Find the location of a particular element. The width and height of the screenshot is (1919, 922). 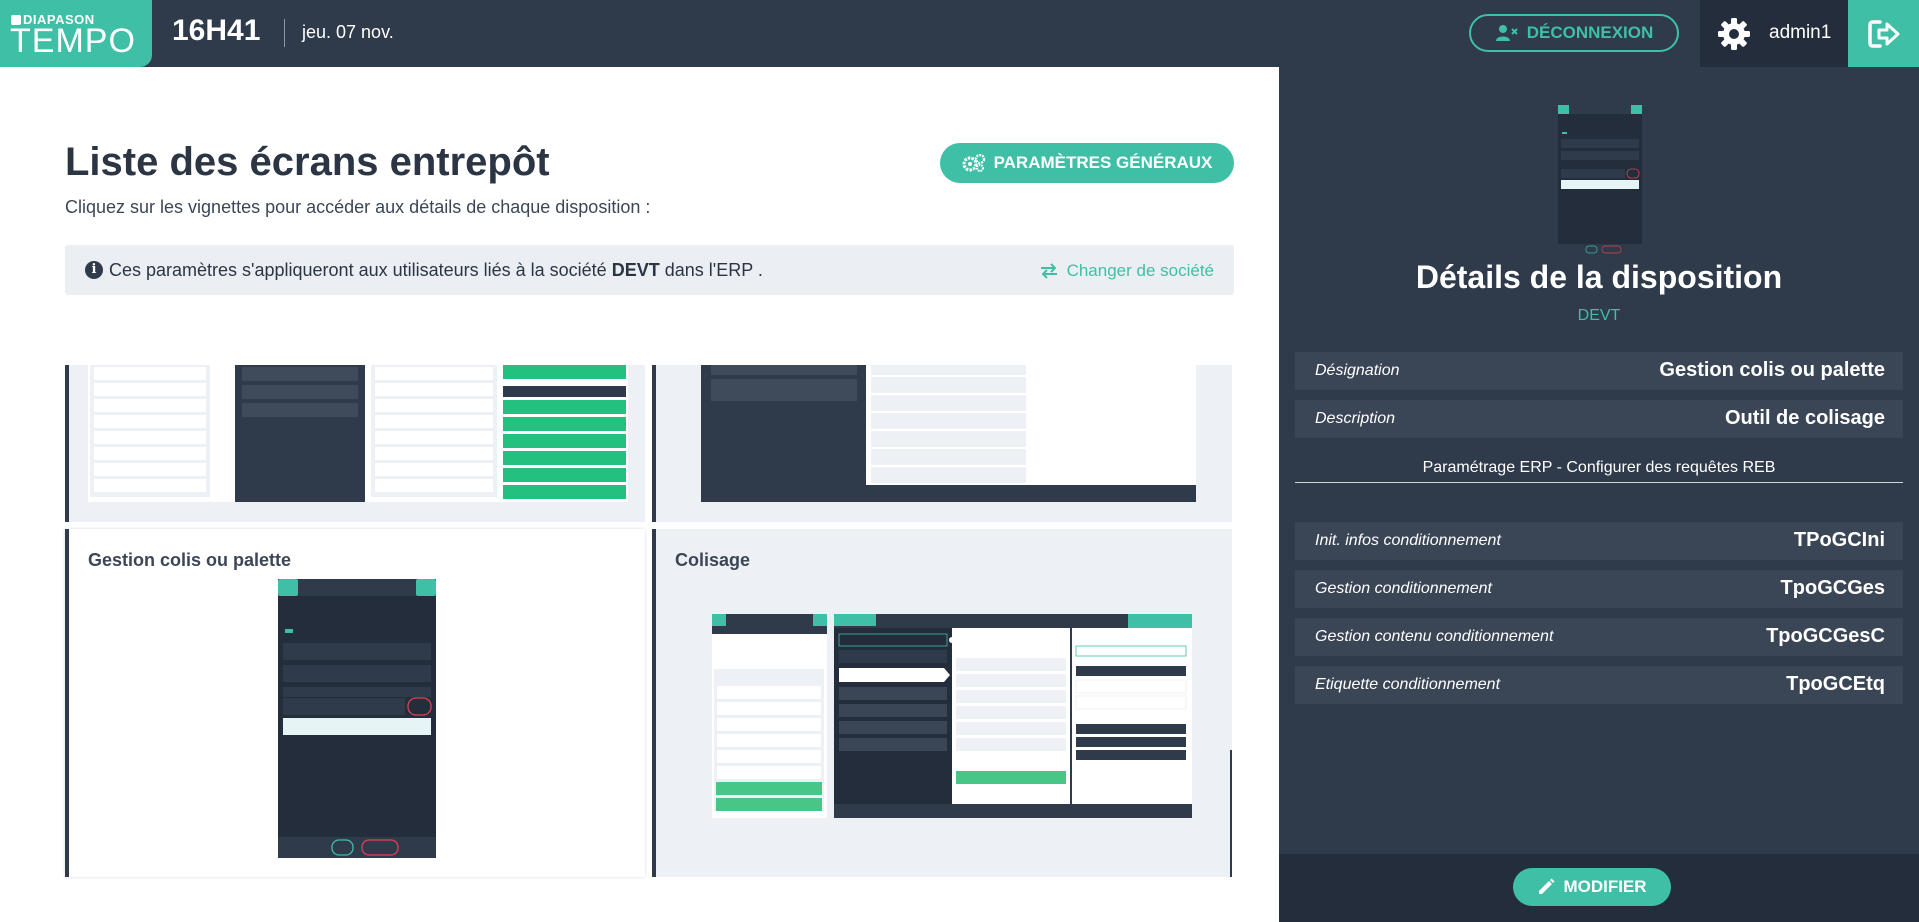

screen-card-gestion-colis: Gestion colis ou palette is located at coordinates (355, 703).